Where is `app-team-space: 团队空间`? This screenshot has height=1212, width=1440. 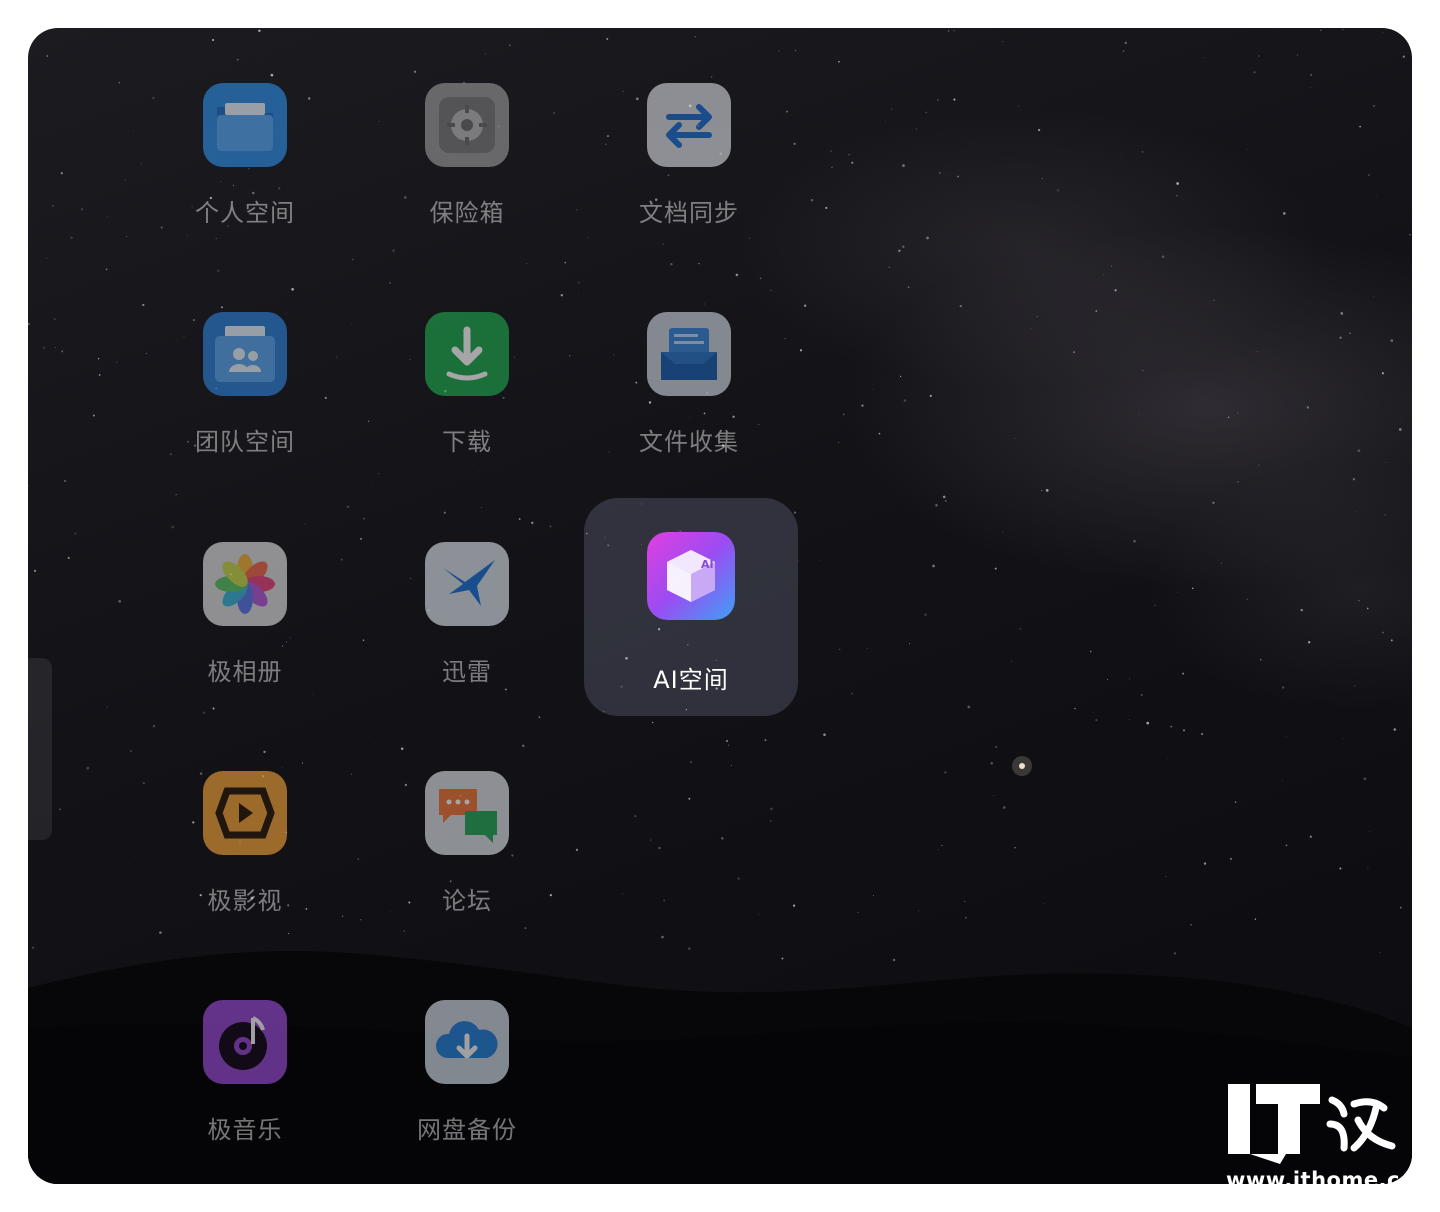 app-team-space: 团队空间 is located at coordinates (245, 394).